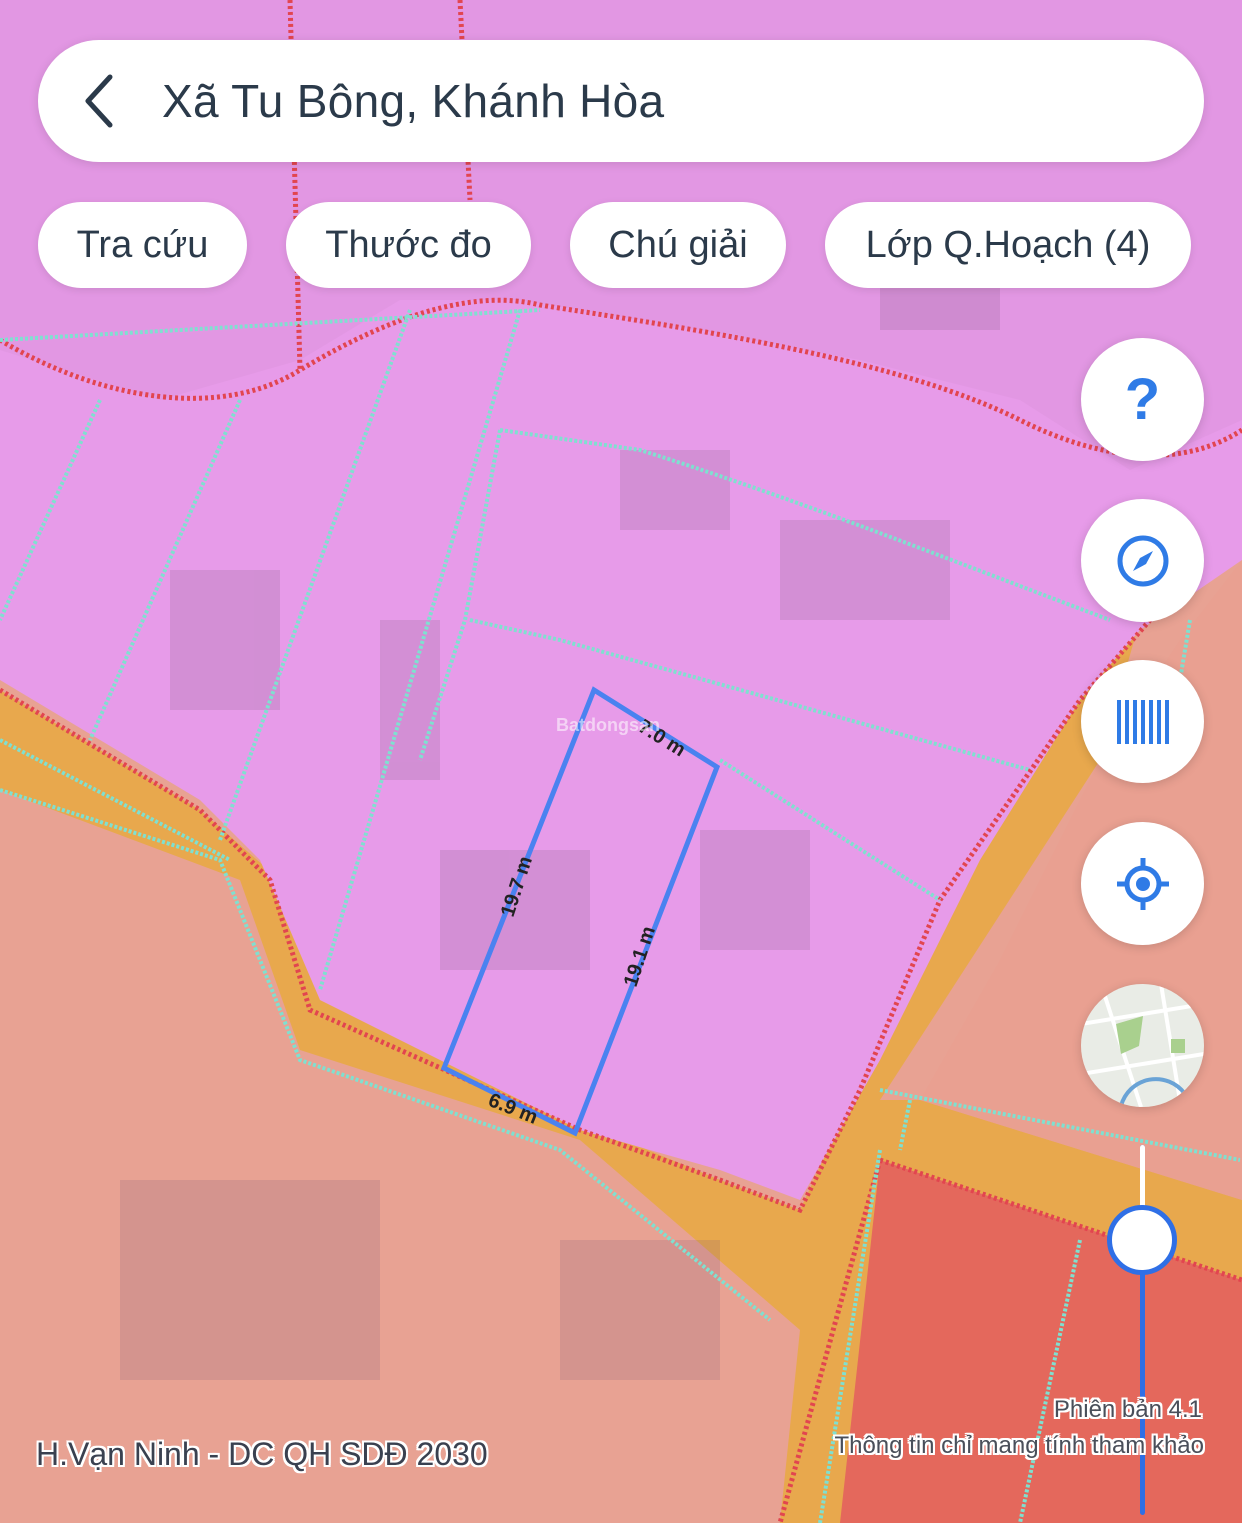 Image resolution: width=1242 pixels, height=1523 pixels. I want to click on locate-button, so click(1142, 883).